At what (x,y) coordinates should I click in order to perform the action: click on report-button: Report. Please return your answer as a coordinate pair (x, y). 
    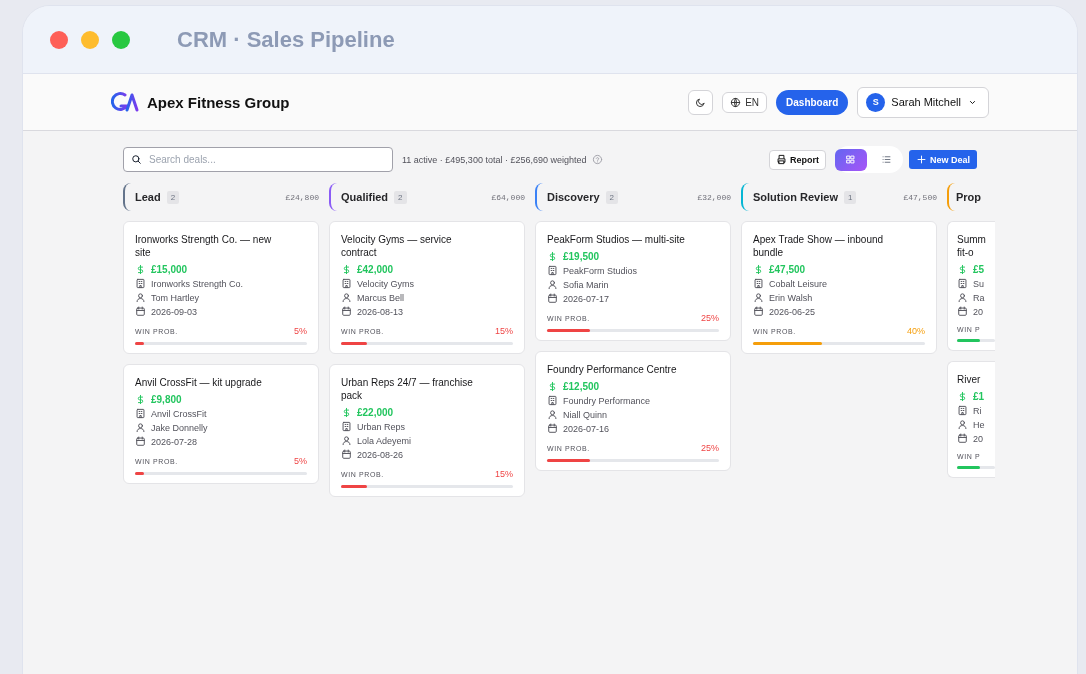
    Looking at the image, I should click on (797, 159).